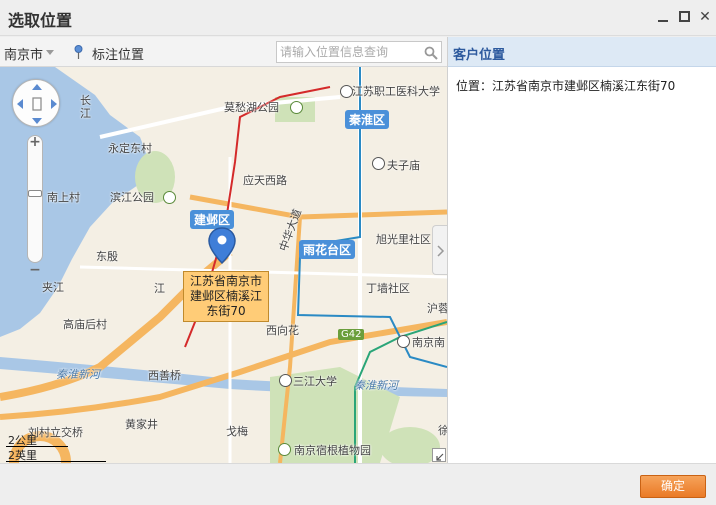 Image resolution: width=716 pixels, height=505 pixels. What do you see at coordinates (396, 91) in the screenshot?
I see `map-label: 江苏职工医科大学` at bounding box center [396, 91].